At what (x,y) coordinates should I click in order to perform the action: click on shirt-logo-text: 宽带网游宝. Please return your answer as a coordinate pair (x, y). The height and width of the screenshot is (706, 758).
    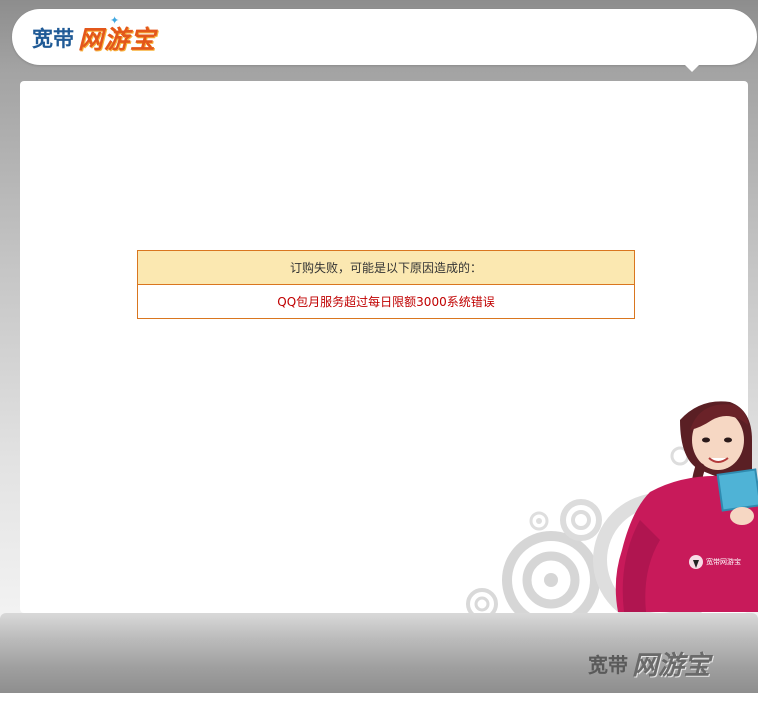
    Looking at the image, I should click on (723, 561).